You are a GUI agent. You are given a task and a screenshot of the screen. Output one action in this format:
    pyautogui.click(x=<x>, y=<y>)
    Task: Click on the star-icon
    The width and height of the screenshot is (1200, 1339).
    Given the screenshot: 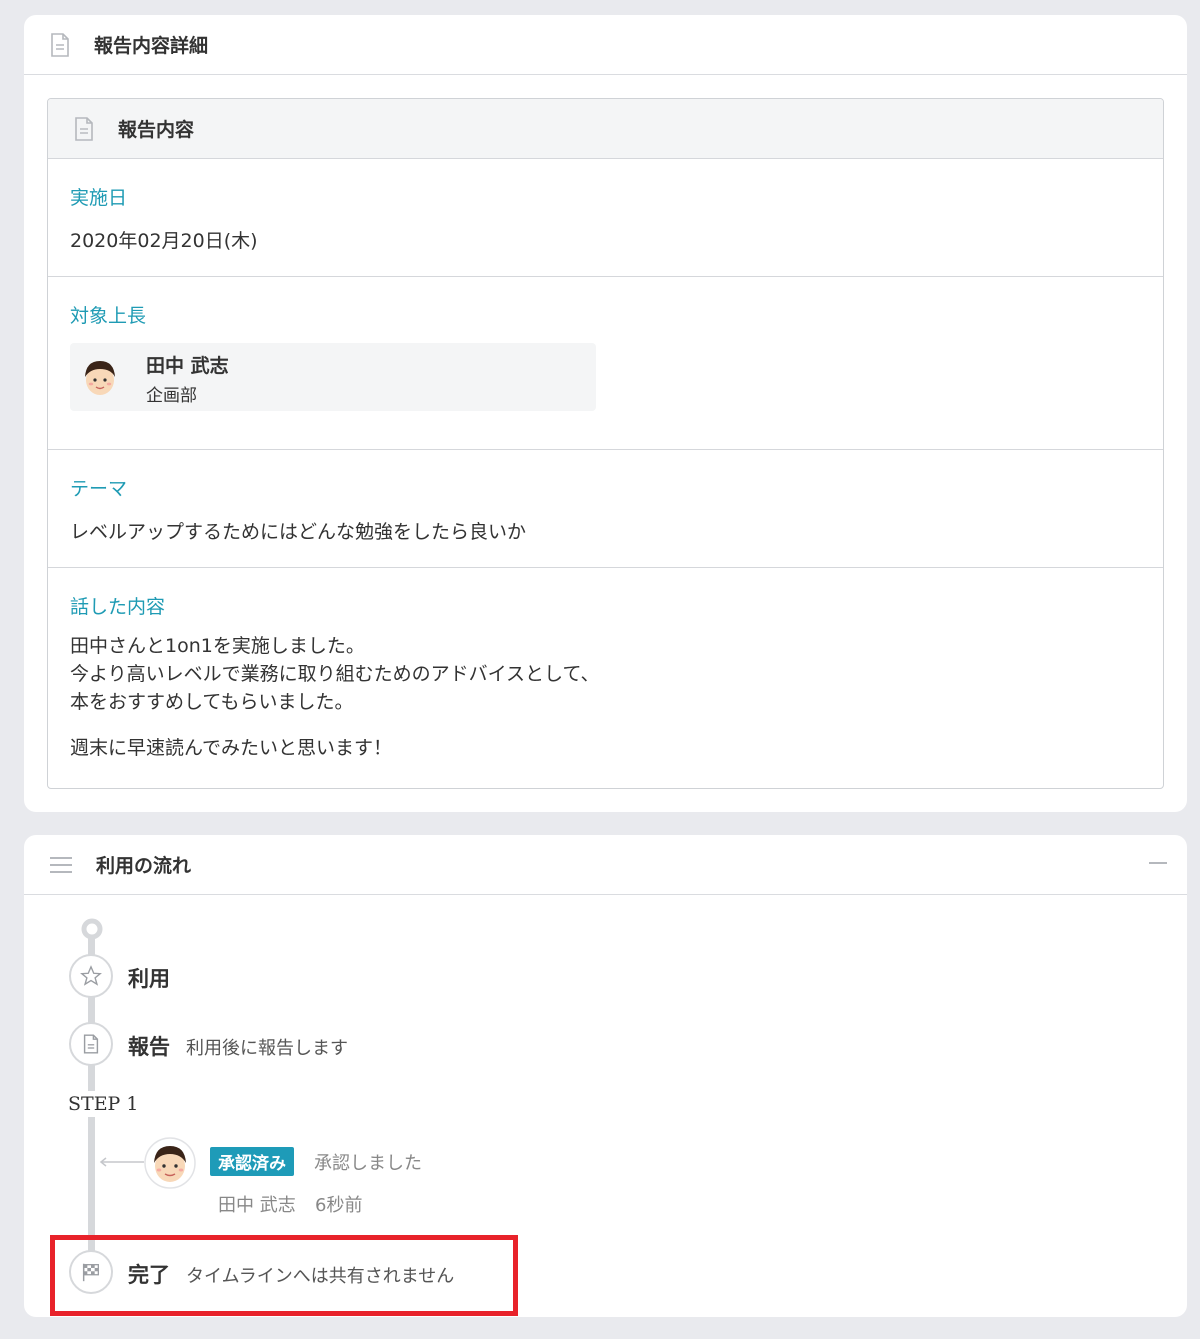 What is the action you would take?
    pyautogui.click(x=91, y=975)
    